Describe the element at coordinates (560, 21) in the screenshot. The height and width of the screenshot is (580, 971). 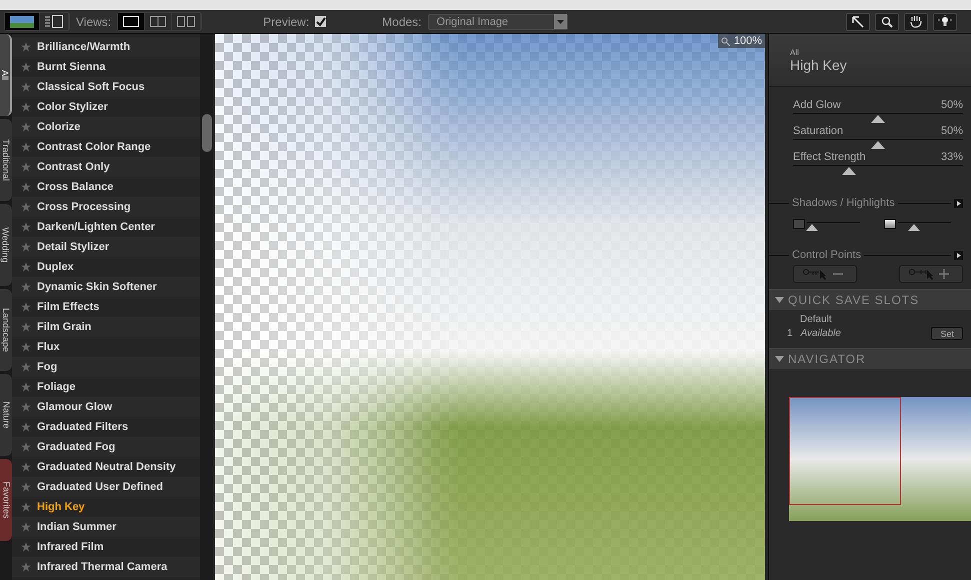
I see `caret-icon` at that location.